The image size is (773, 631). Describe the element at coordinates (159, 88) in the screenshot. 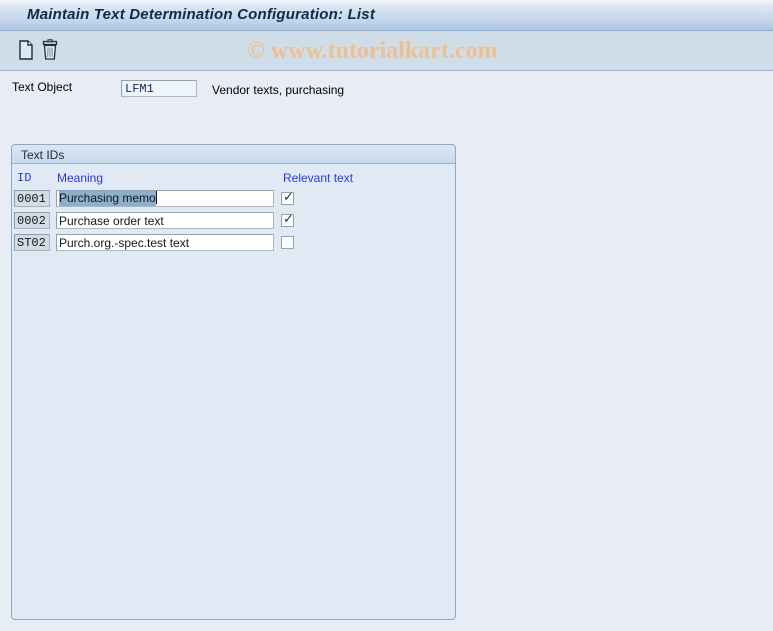

I see `text-object-input` at that location.